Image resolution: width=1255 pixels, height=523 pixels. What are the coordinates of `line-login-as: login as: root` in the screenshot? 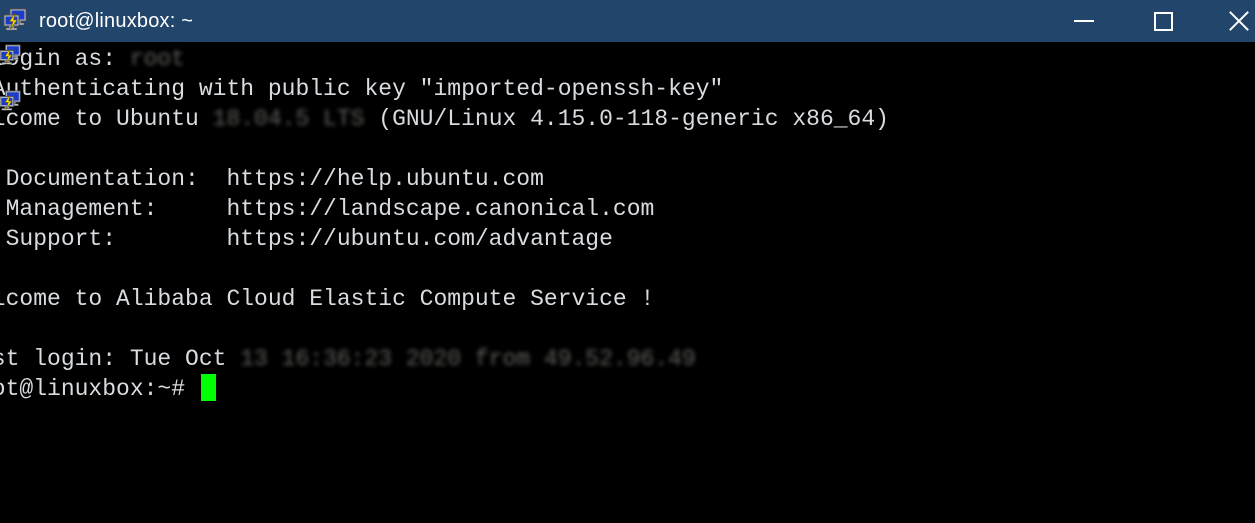 It's located at (627, 59).